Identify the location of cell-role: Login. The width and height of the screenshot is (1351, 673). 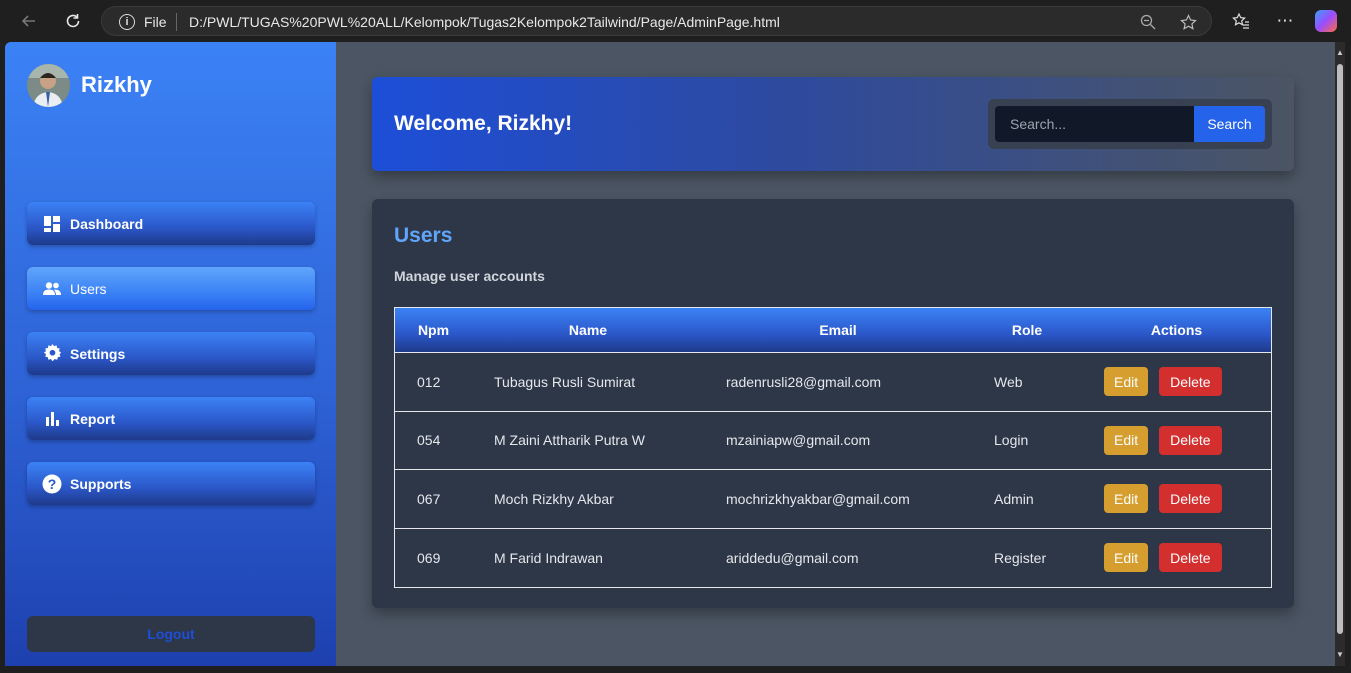
(1011, 440).